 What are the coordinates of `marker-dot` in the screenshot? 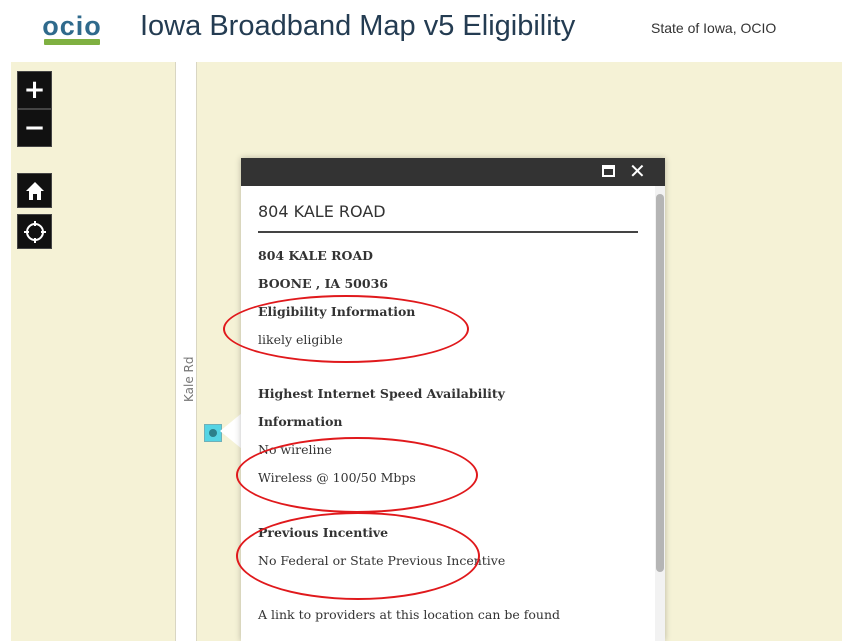 It's located at (213, 433).